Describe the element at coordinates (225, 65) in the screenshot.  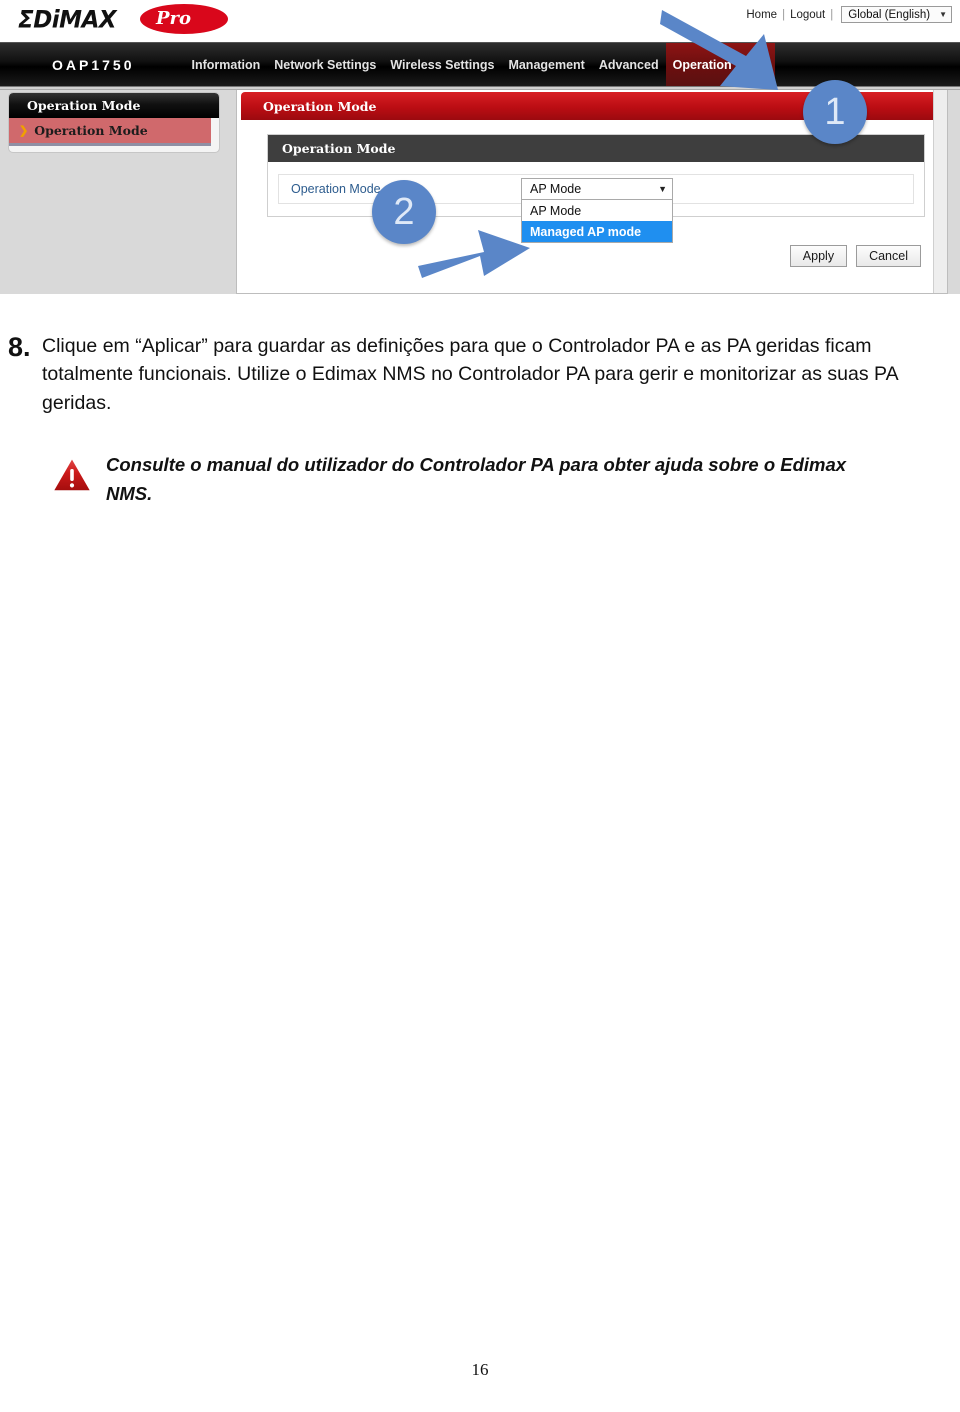
I see `nav-item-information: Information` at that location.